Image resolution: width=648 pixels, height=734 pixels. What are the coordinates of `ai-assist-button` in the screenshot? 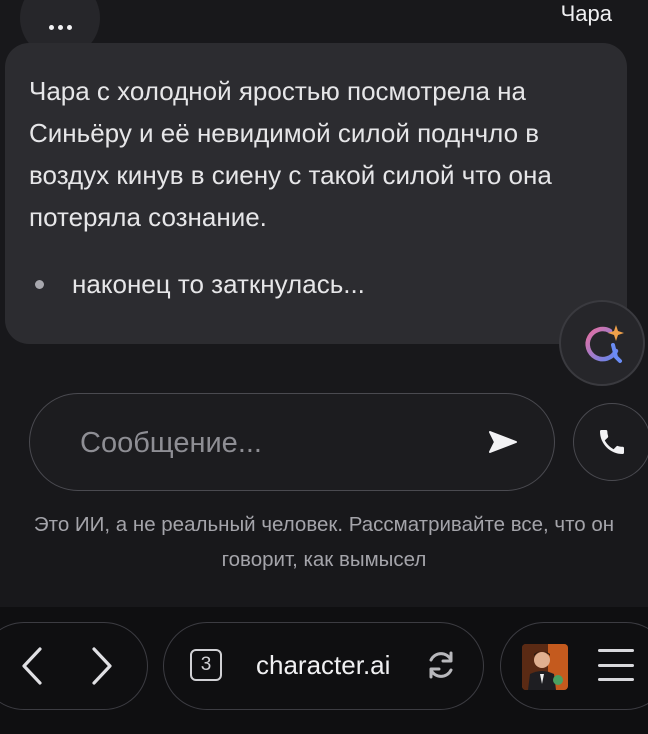 It's located at (602, 343).